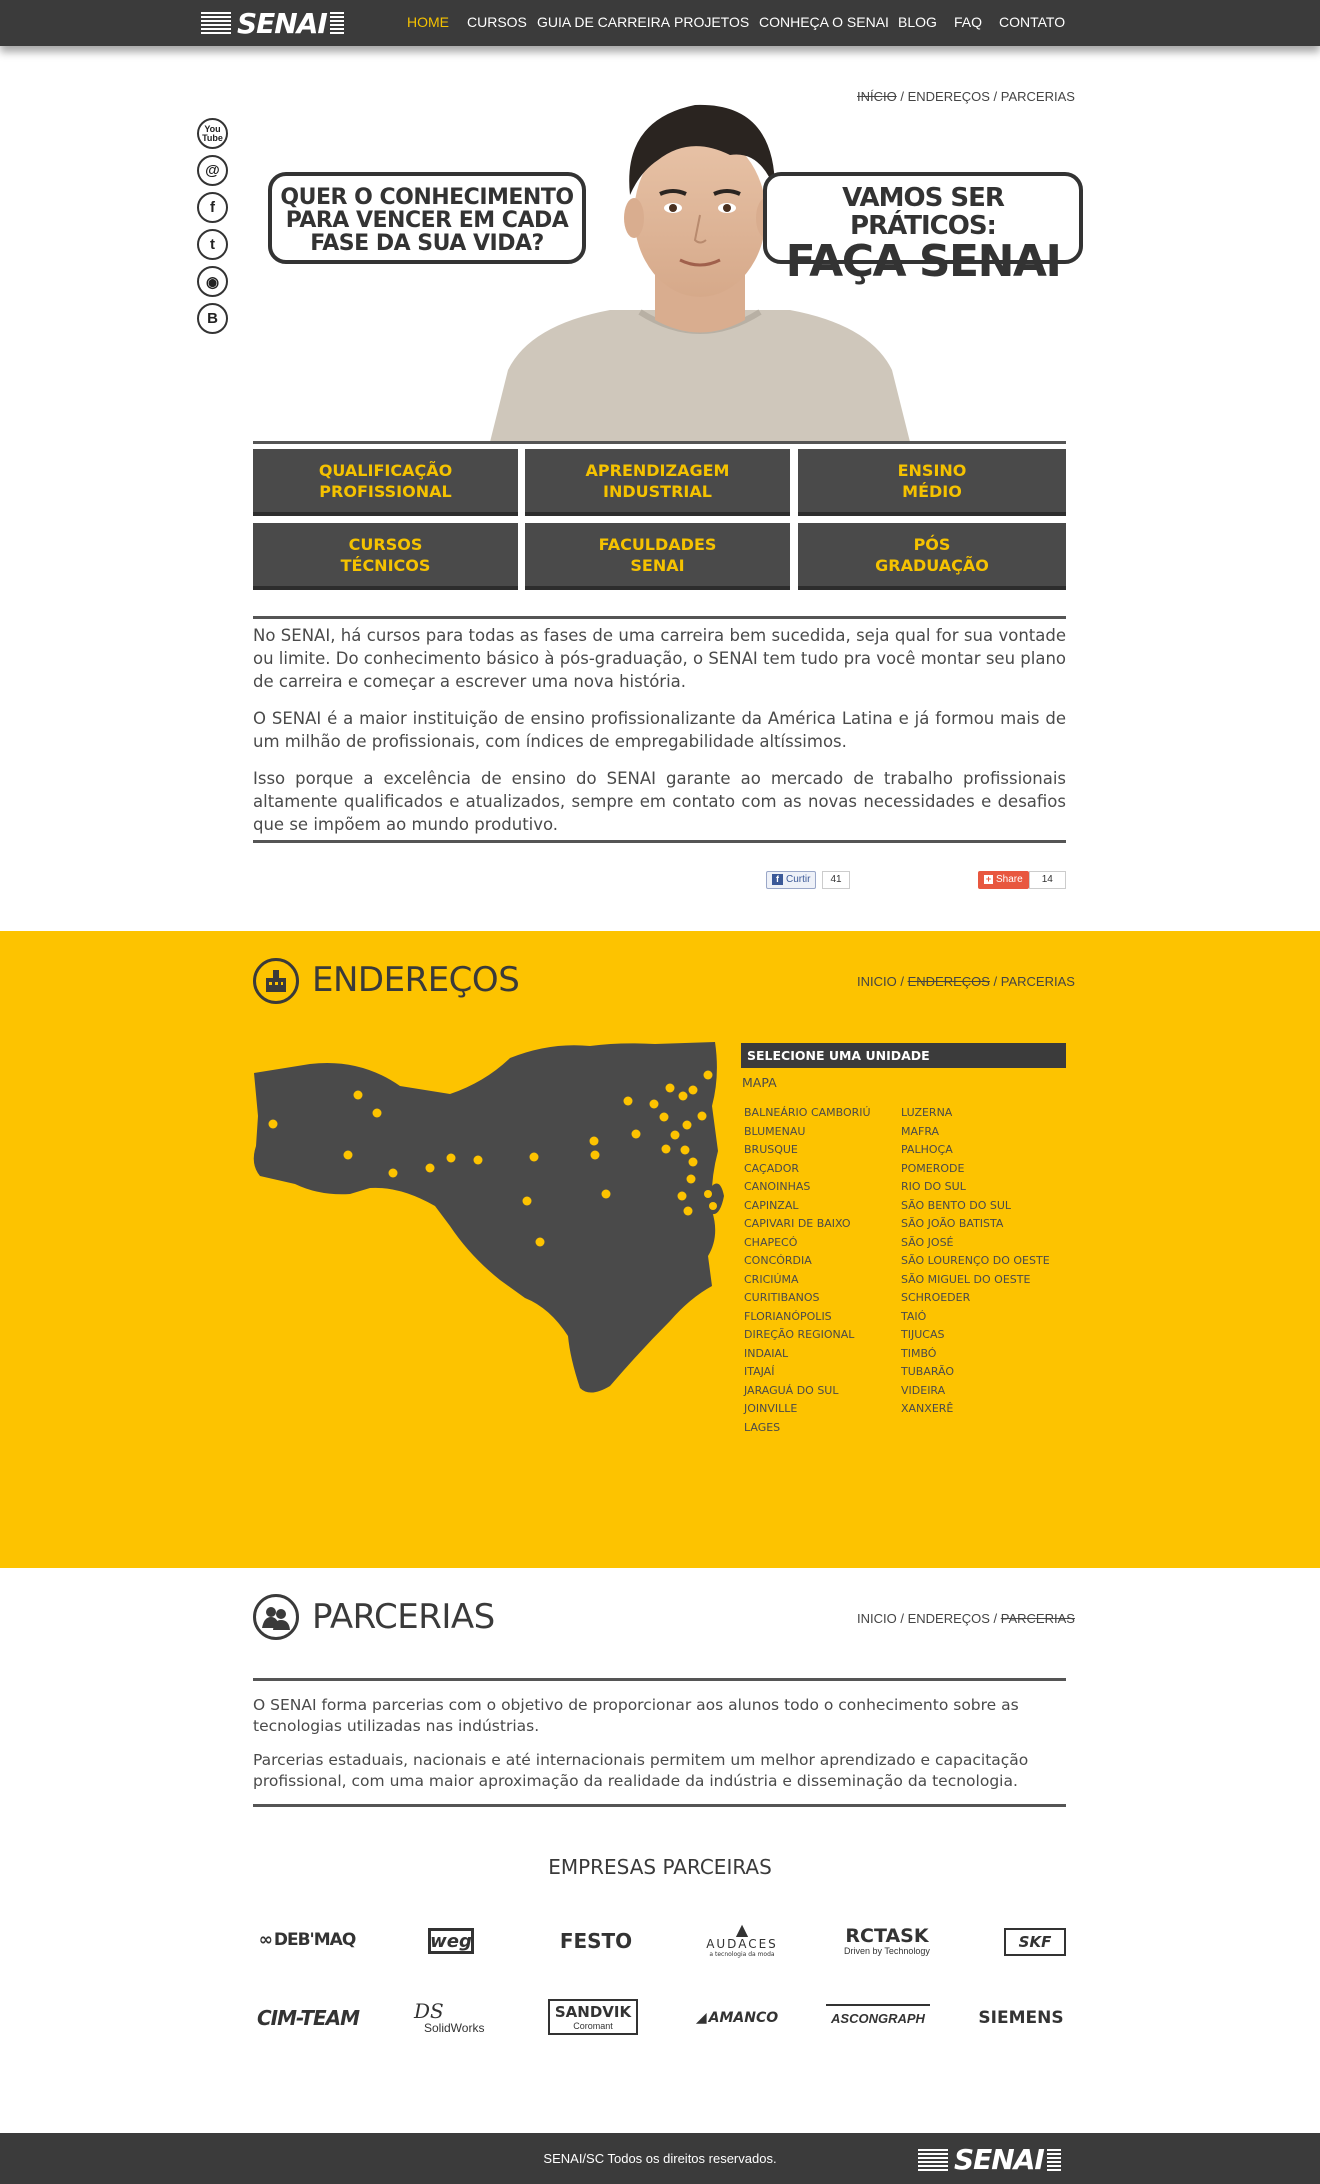 This screenshot has width=1320, height=2184. Describe the element at coordinates (1021, 2018) in the screenshot. I see `siemens-logo: SIEMENS` at that location.